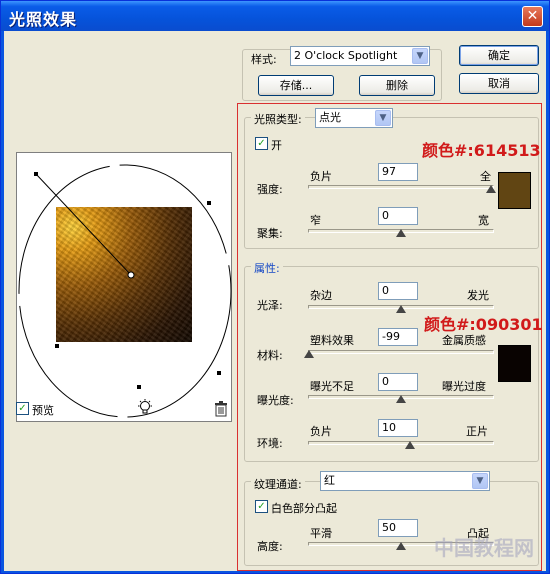 The image size is (550, 574). Describe the element at coordinates (57, 346) in the screenshot. I see `ellipse-handle-sw` at that location.